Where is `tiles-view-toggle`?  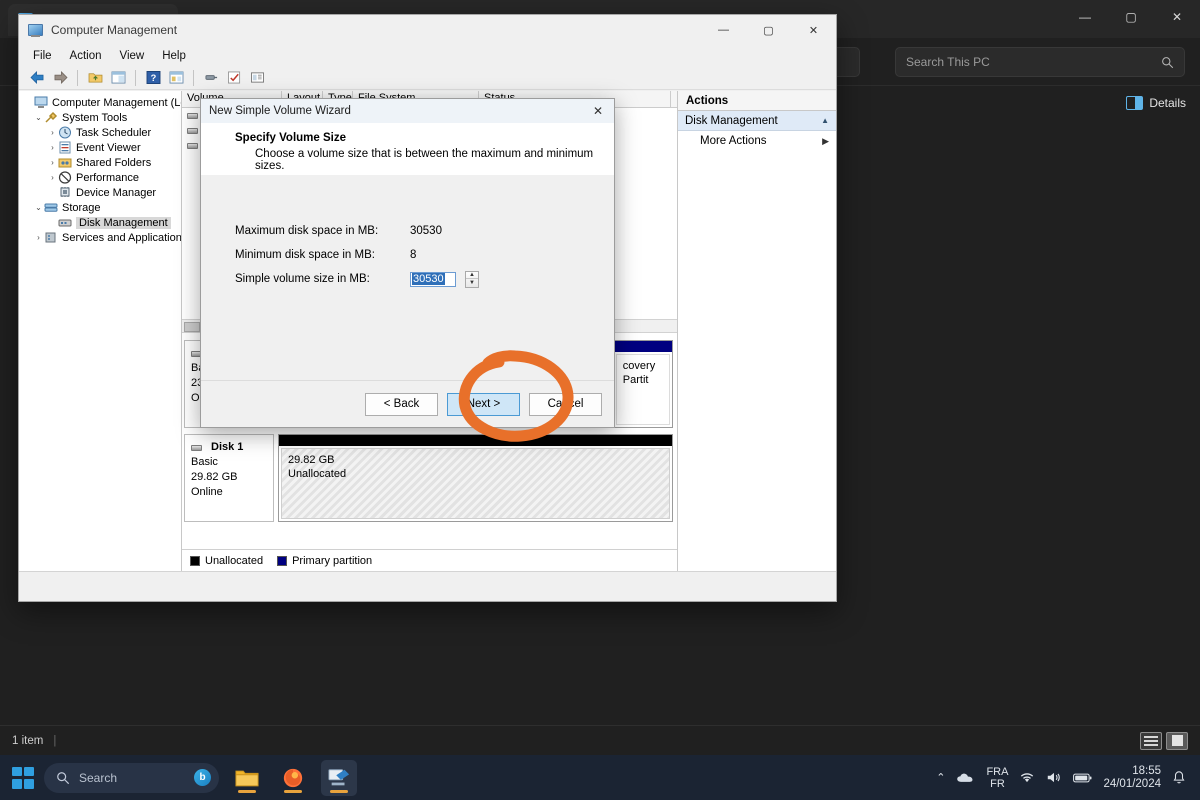 tiles-view-toggle is located at coordinates (1177, 740).